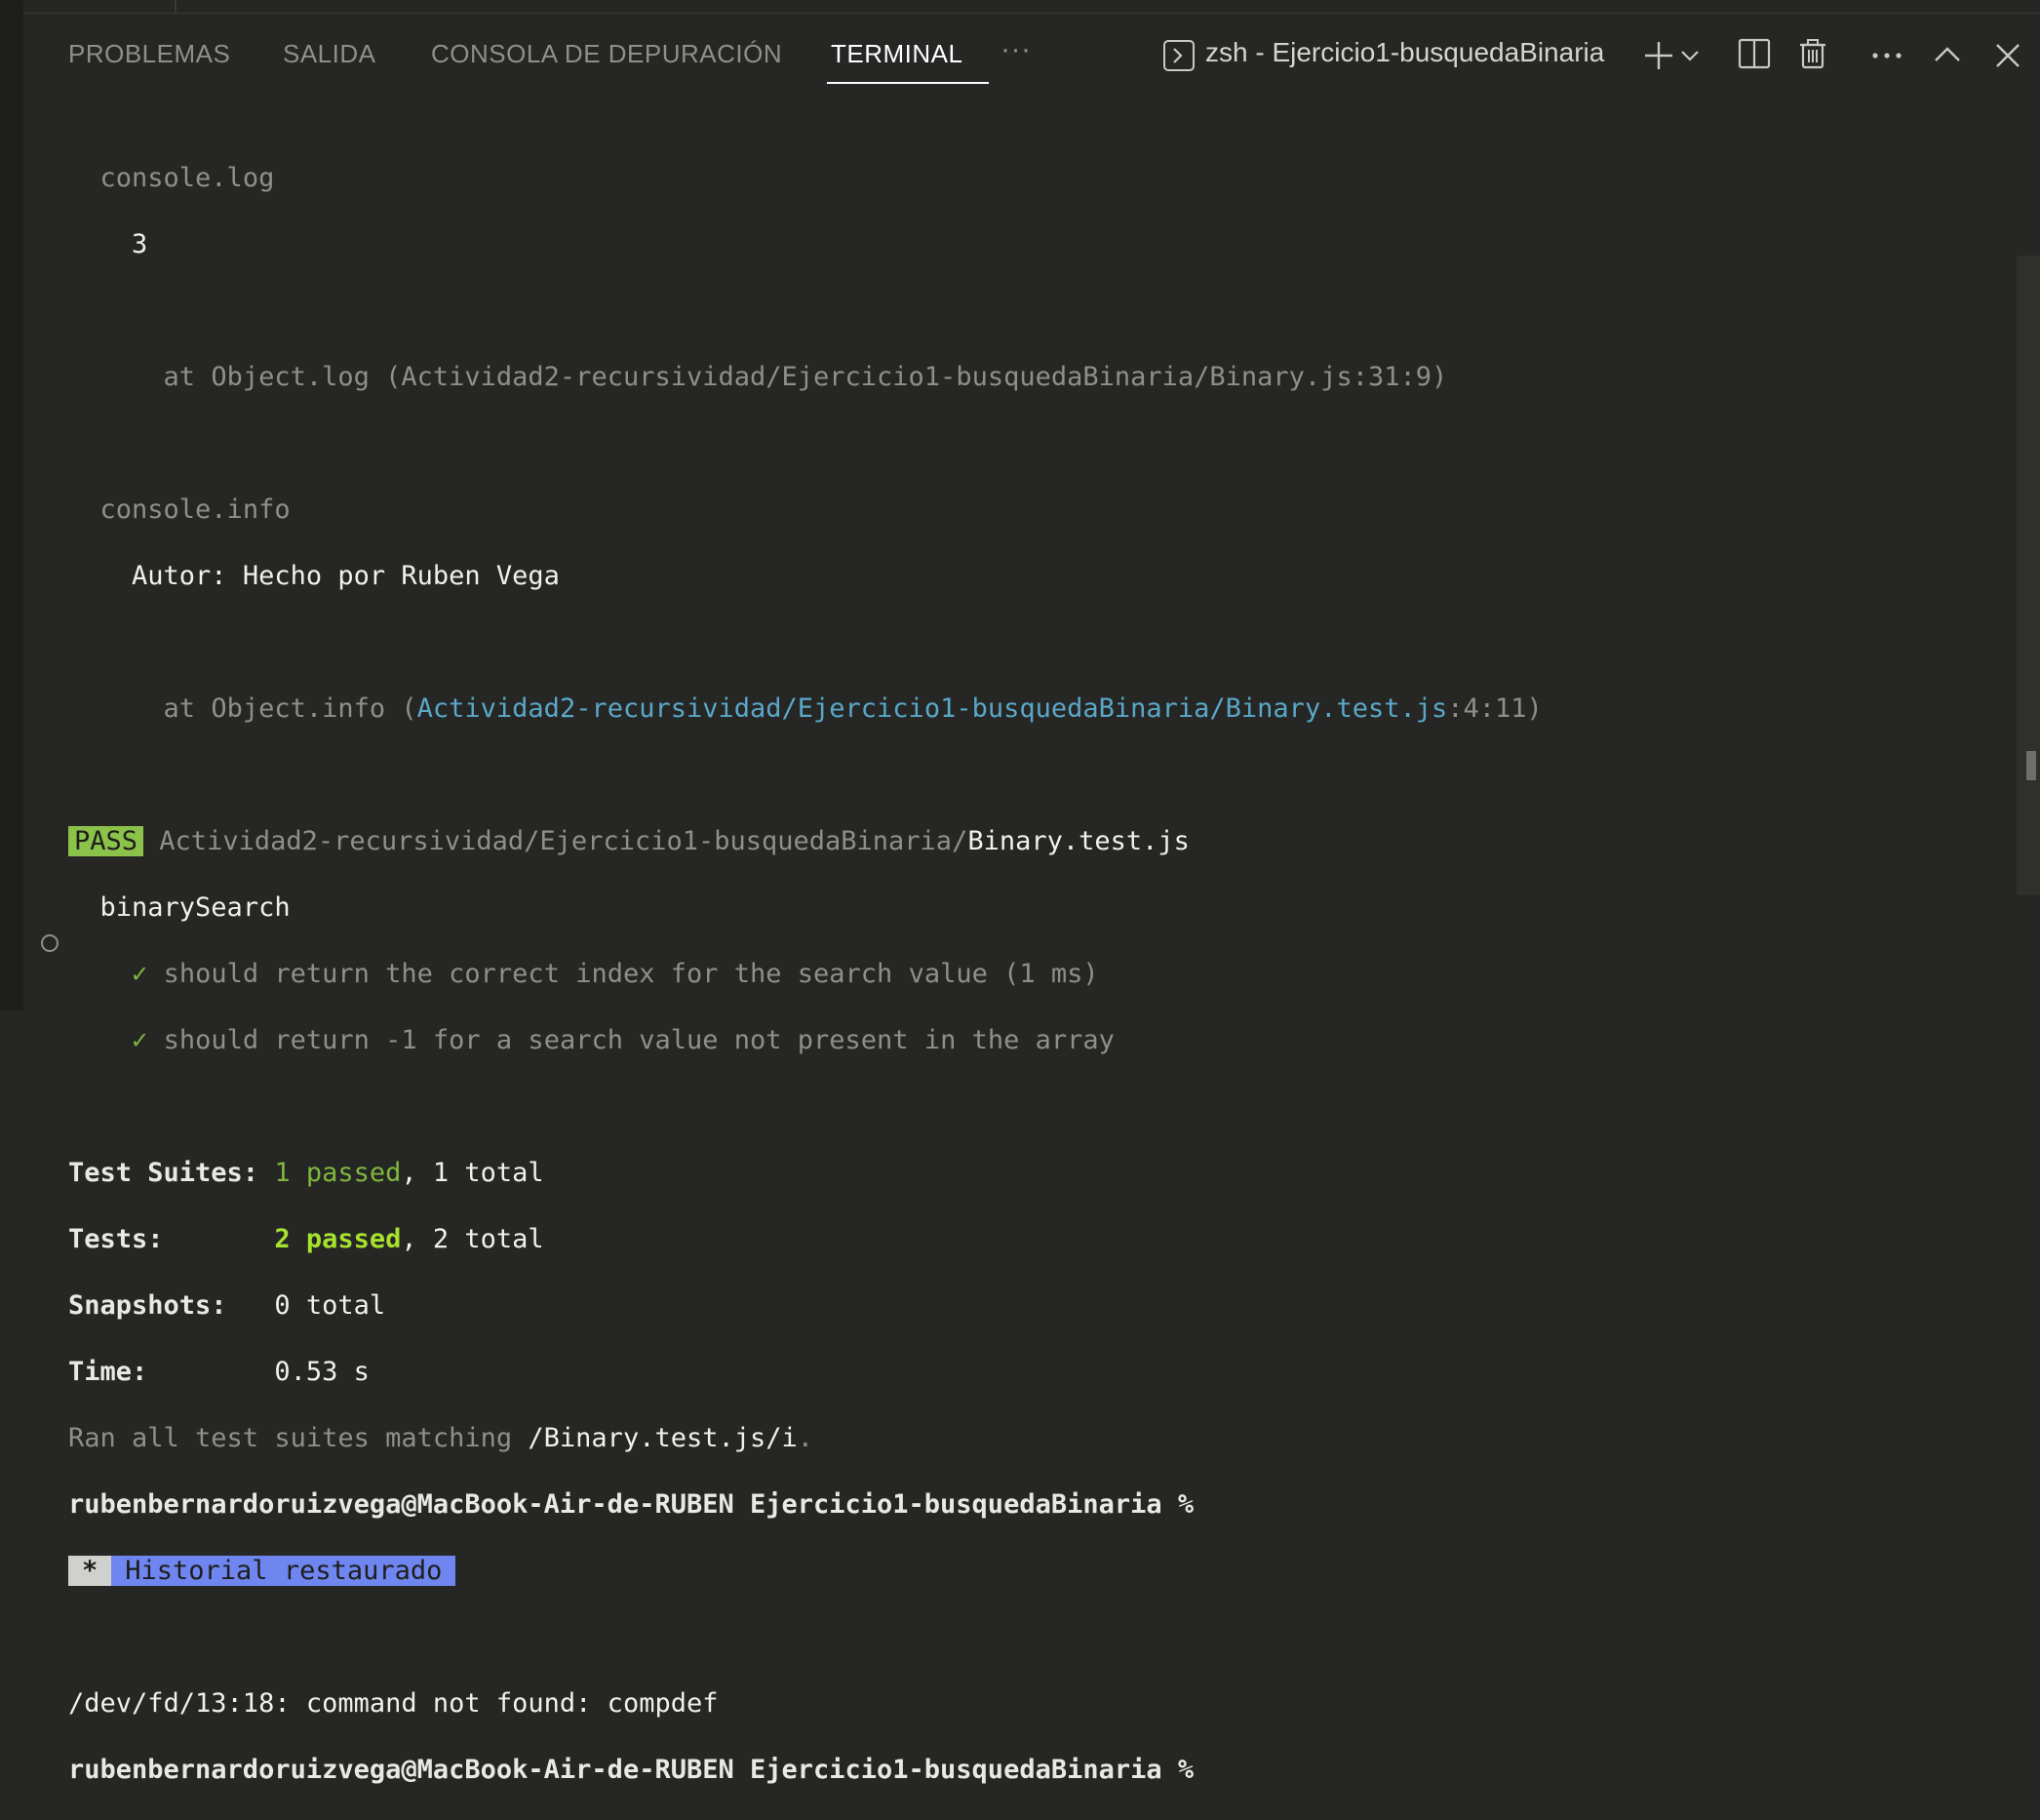  I want to click on close-icon, so click(2007, 55).